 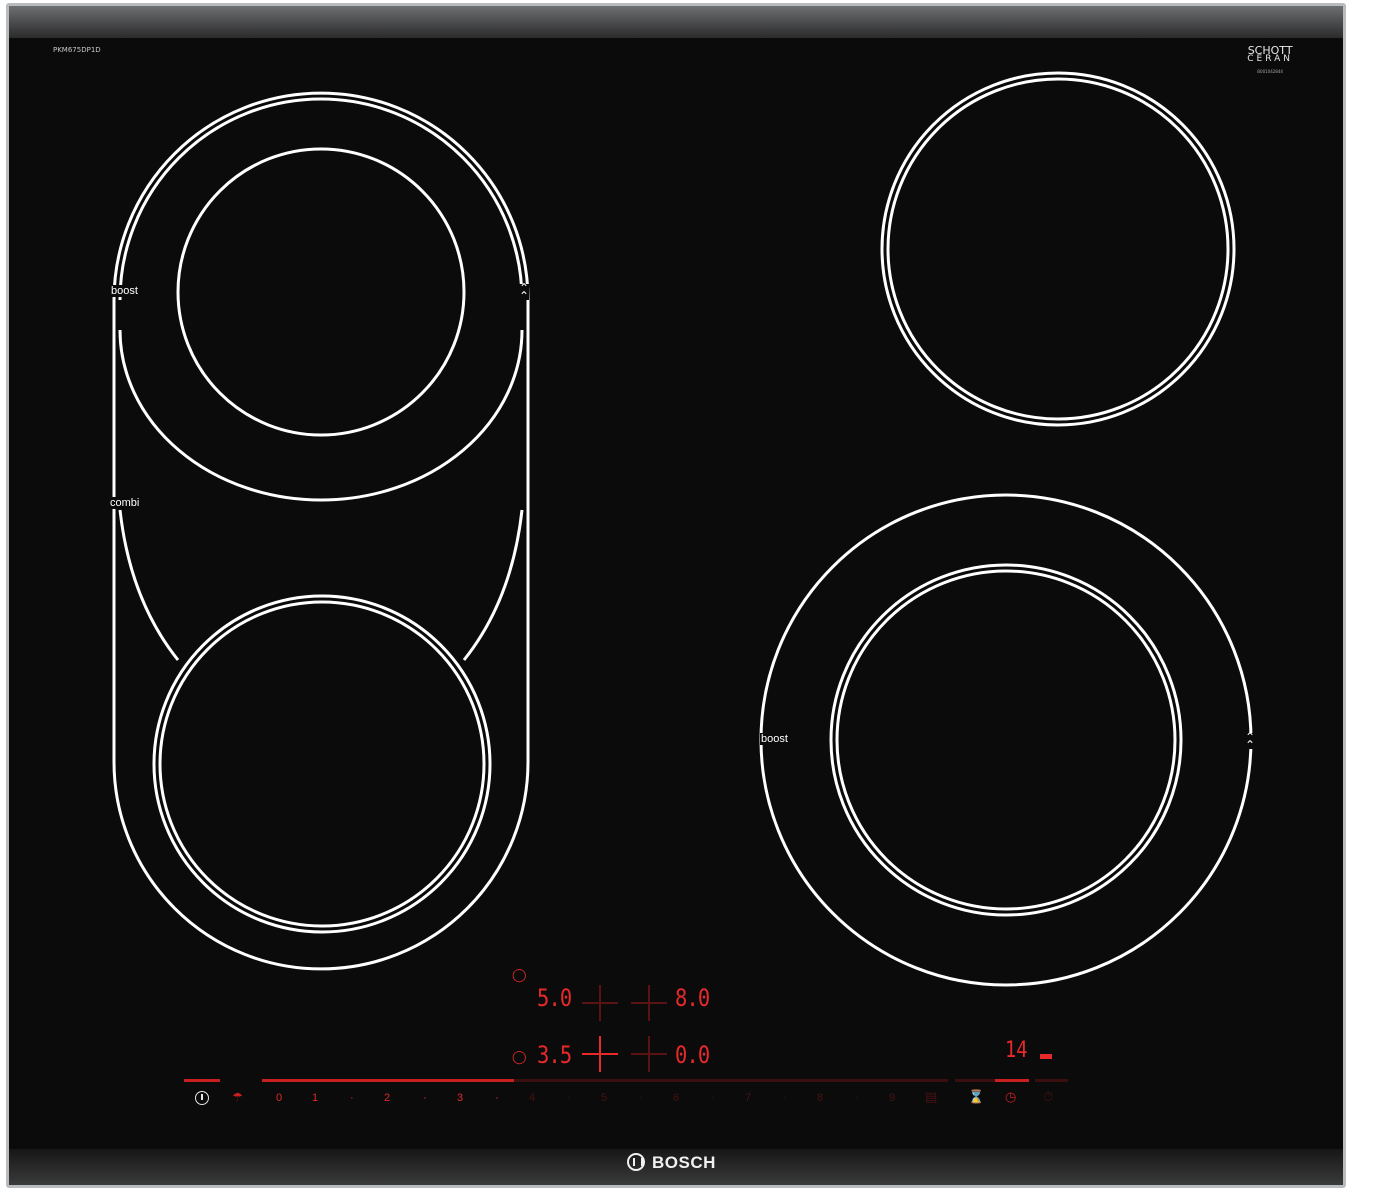 I want to click on brand-name: BOSCH, so click(x=684, y=1162).